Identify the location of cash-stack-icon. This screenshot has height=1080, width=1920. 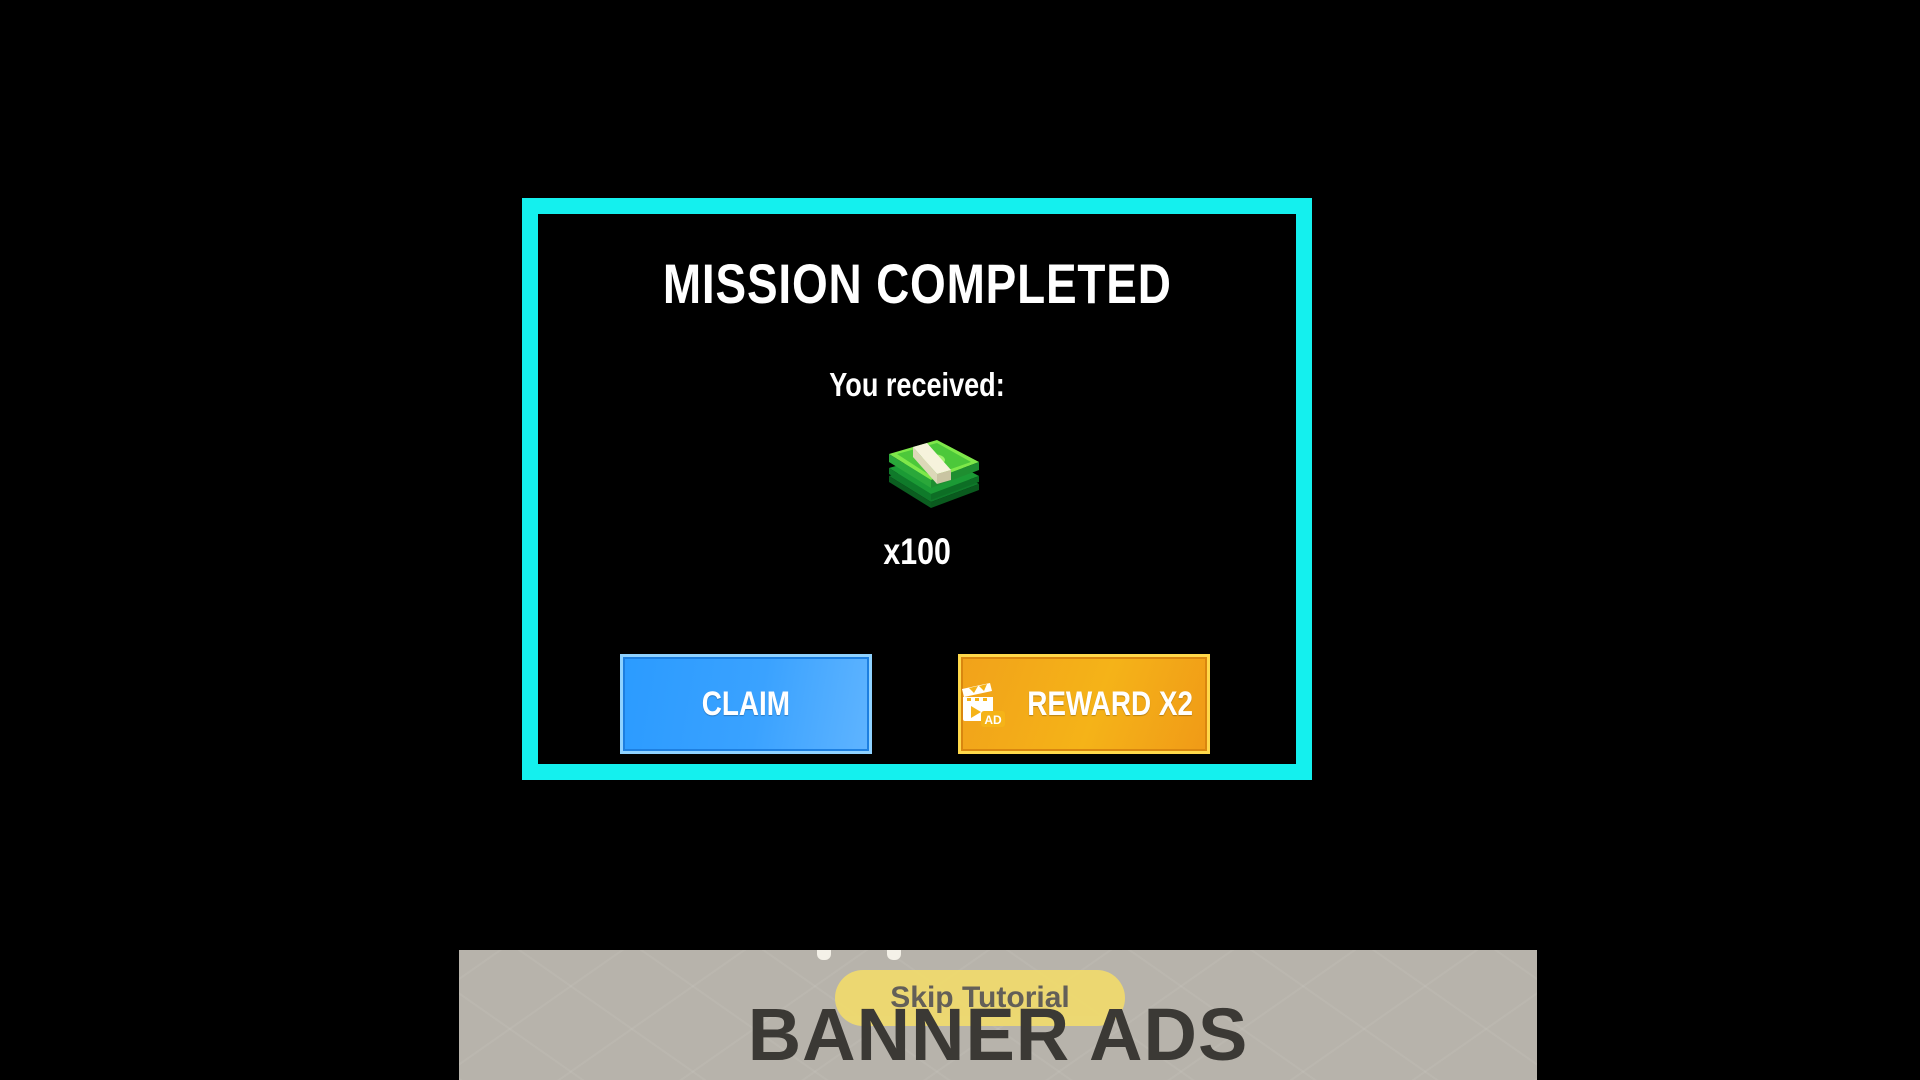
(934, 474).